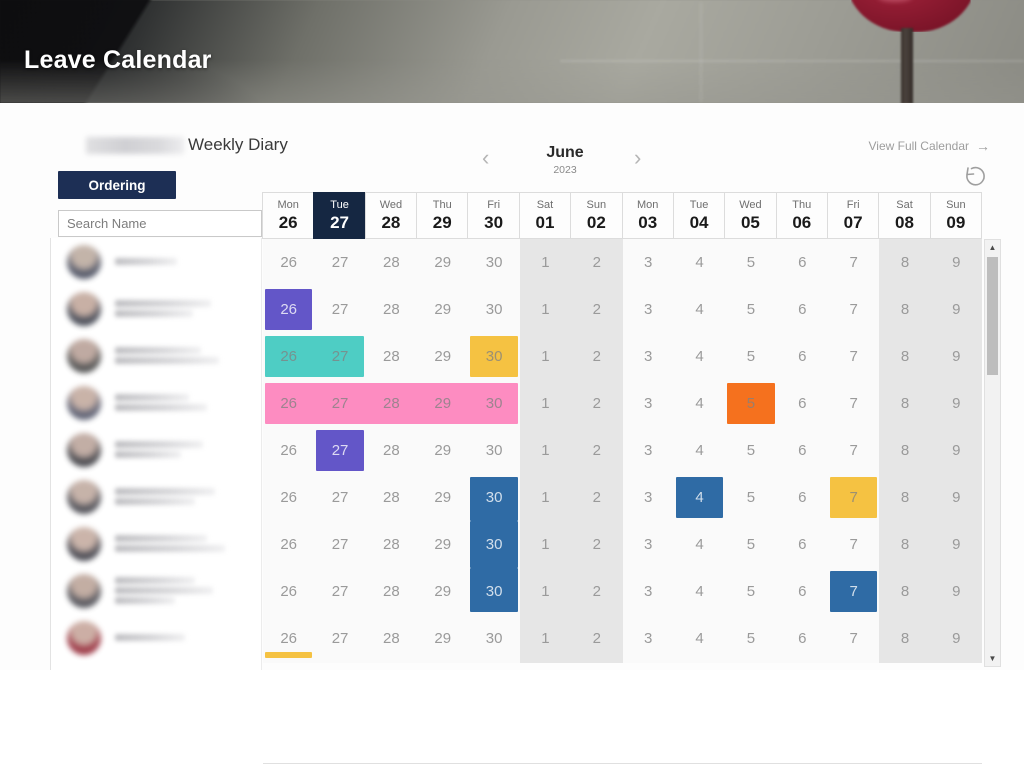  I want to click on day-header-tue-04: Tue 04, so click(699, 215).